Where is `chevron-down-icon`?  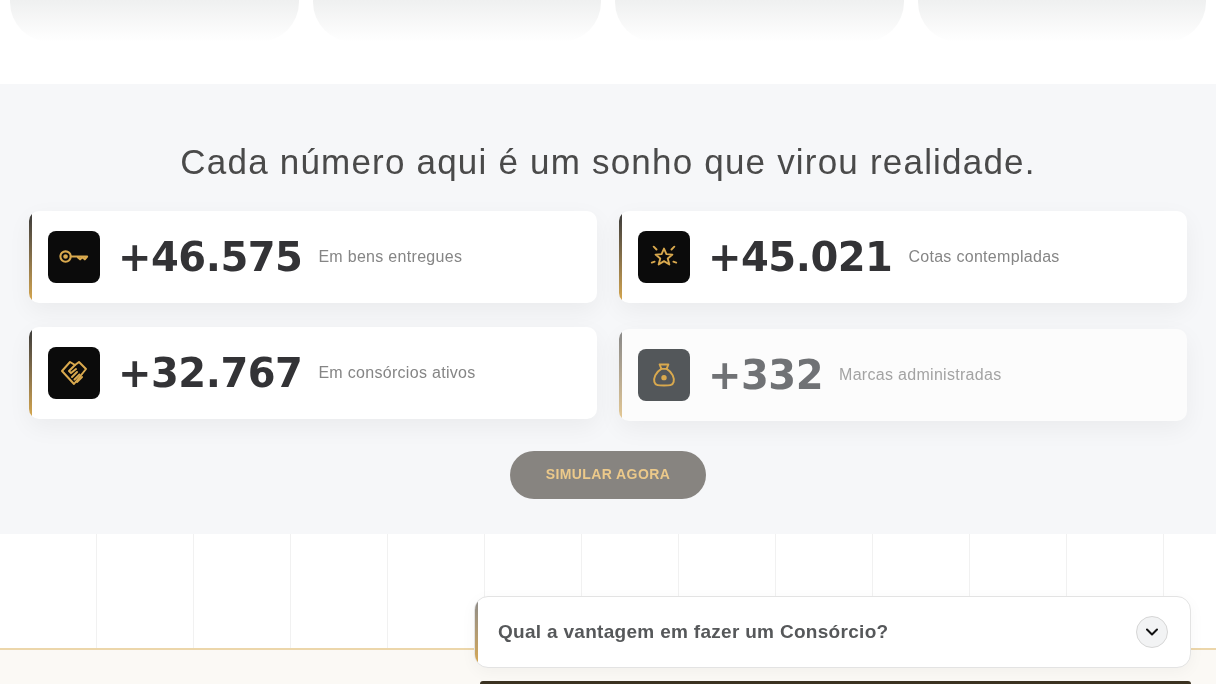
chevron-down-icon is located at coordinates (1152, 632).